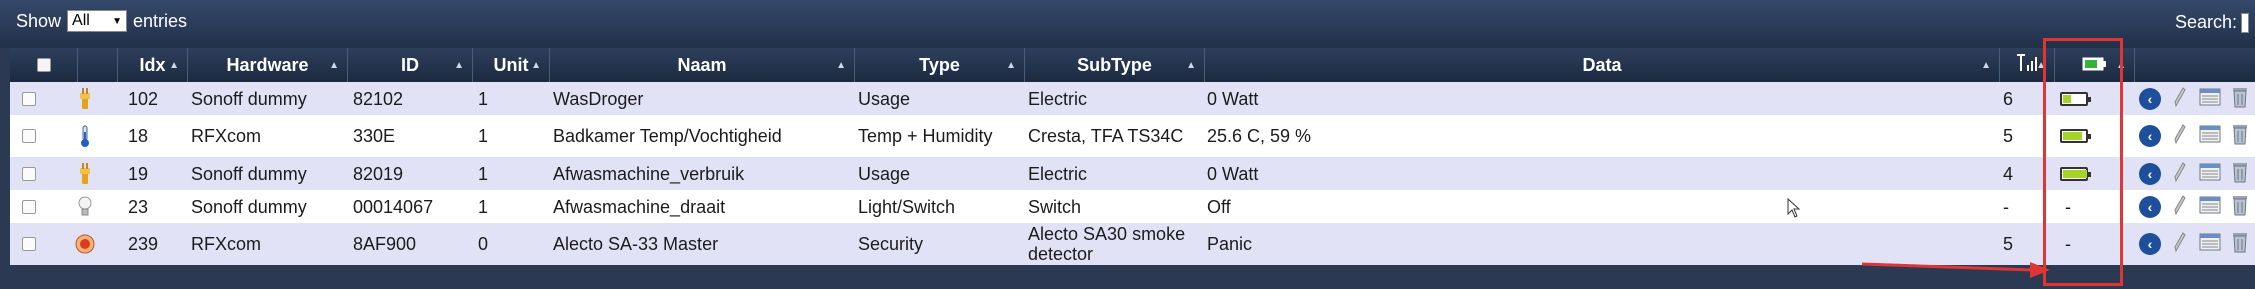 This screenshot has height=289, width=2255. What do you see at coordinates (378, 173) in the screenshot?
I see `row-id: 82019` at bounding box center [378, 173].